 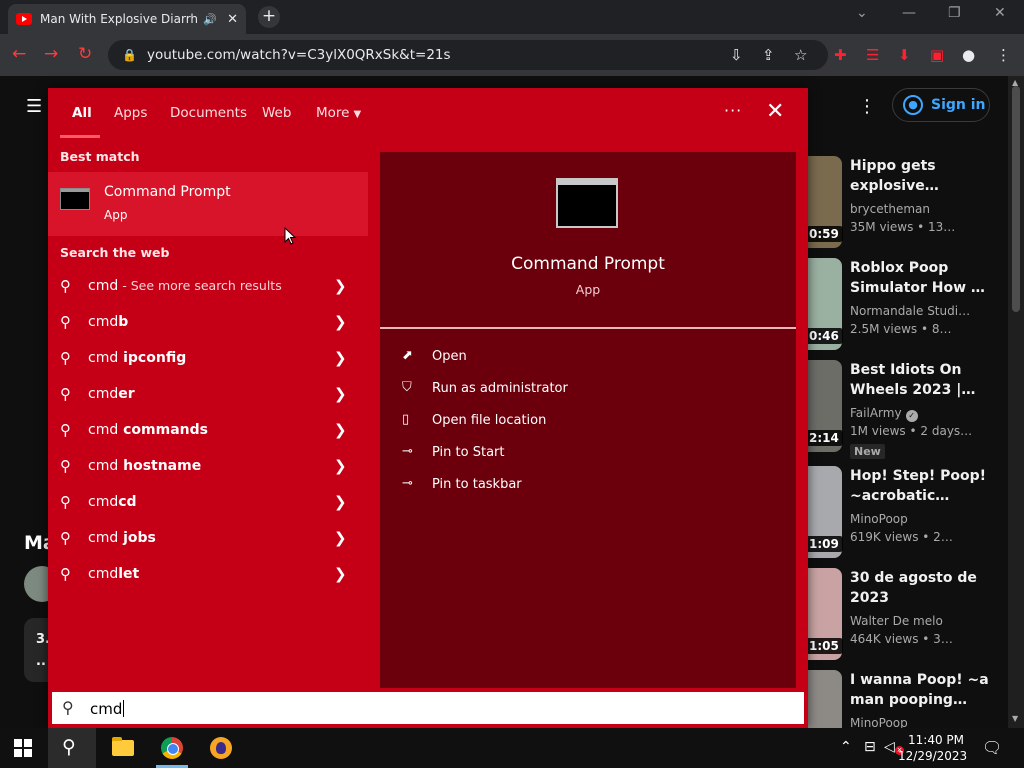 What do you see at coordinates (733, 110) in the screenshot?
I see `more-options-dots-icon: ···` at bounding box center [733, 110].